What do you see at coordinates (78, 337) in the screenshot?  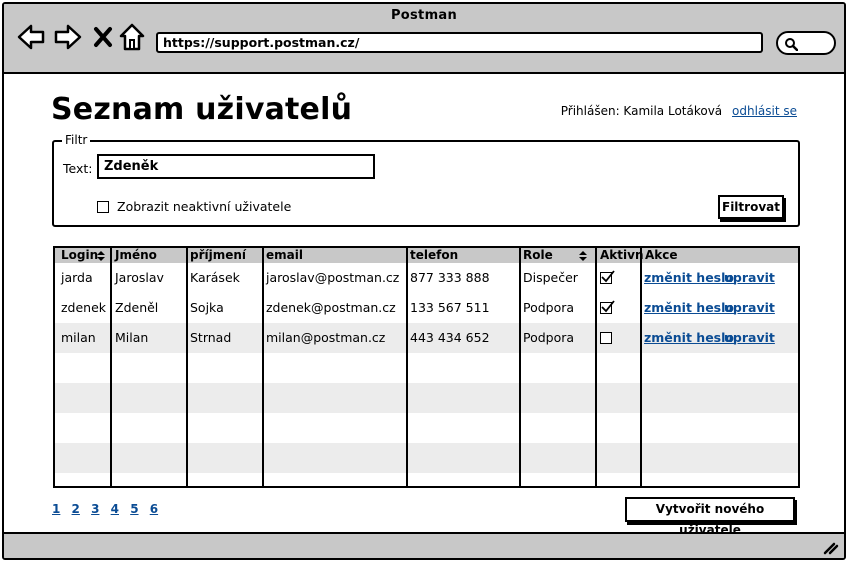 I see `cell-login: milan` at bounding box center [78, 337].